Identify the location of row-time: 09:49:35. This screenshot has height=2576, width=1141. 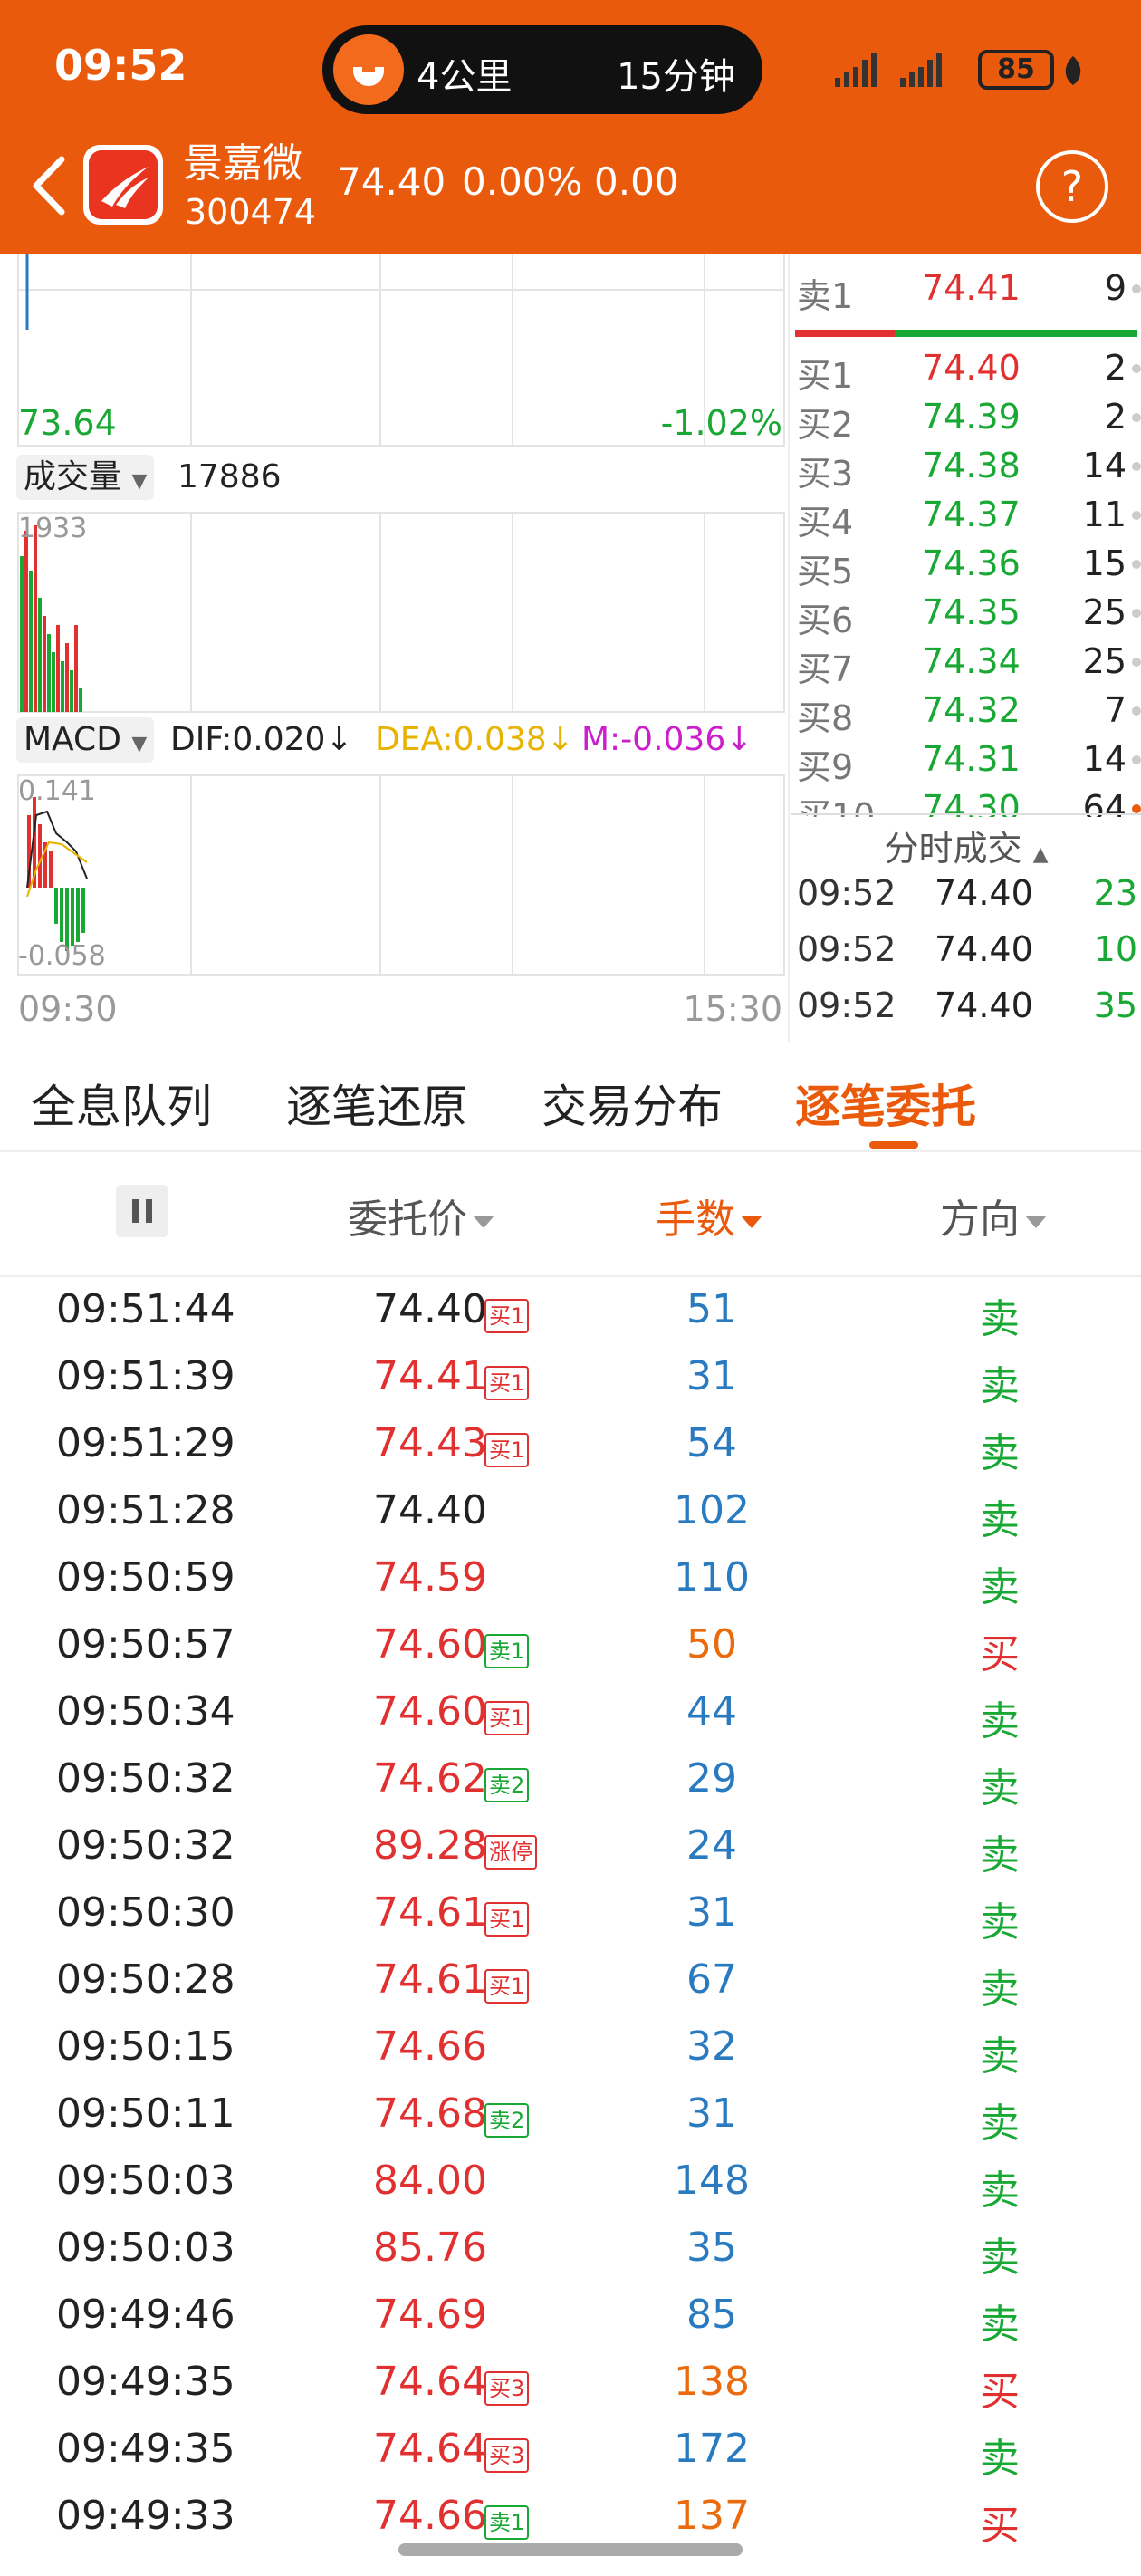
(146, 2382).